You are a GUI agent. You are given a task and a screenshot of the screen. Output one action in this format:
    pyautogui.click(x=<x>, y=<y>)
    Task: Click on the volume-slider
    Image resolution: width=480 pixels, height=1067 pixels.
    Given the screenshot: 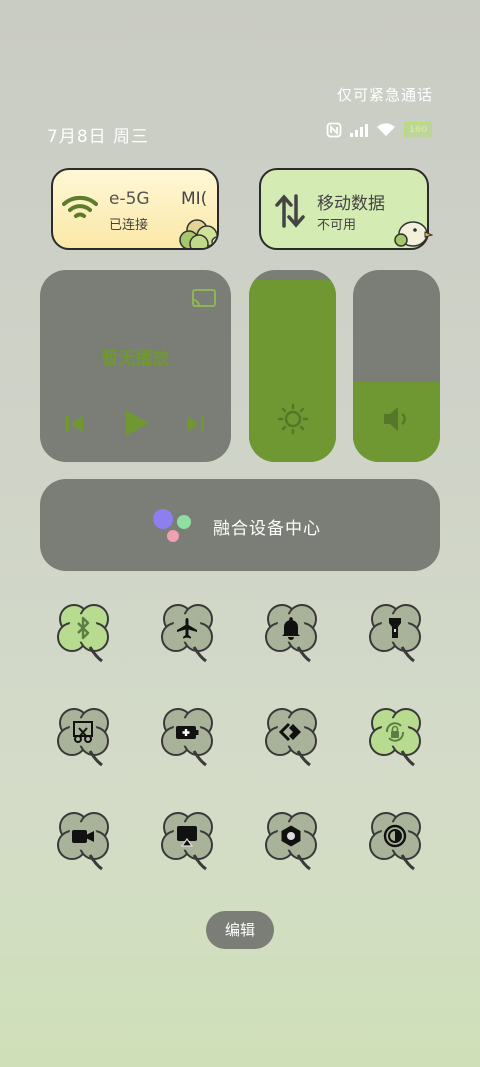 What is the action you would take?
    pyautogui.click(x=396, y=366)
    